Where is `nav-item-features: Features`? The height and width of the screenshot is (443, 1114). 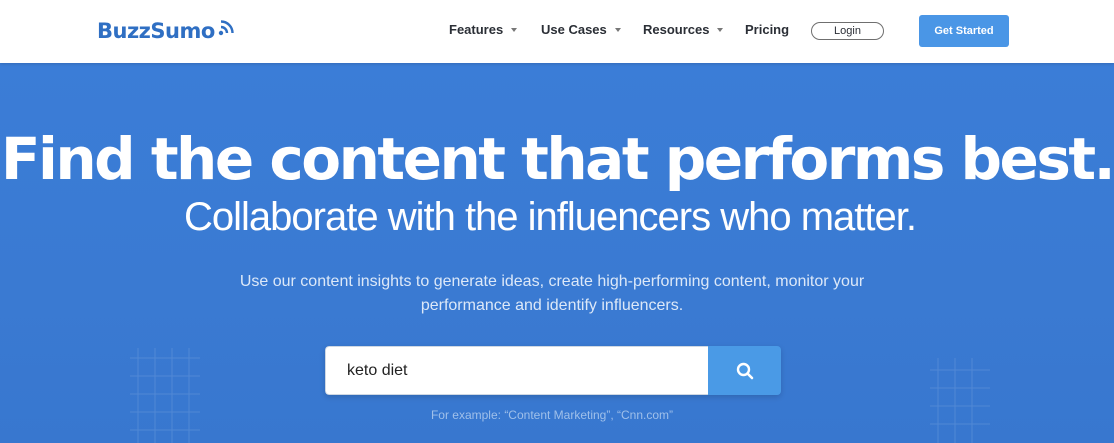
nav-item-features: Features is located at coordinates (483, 29).